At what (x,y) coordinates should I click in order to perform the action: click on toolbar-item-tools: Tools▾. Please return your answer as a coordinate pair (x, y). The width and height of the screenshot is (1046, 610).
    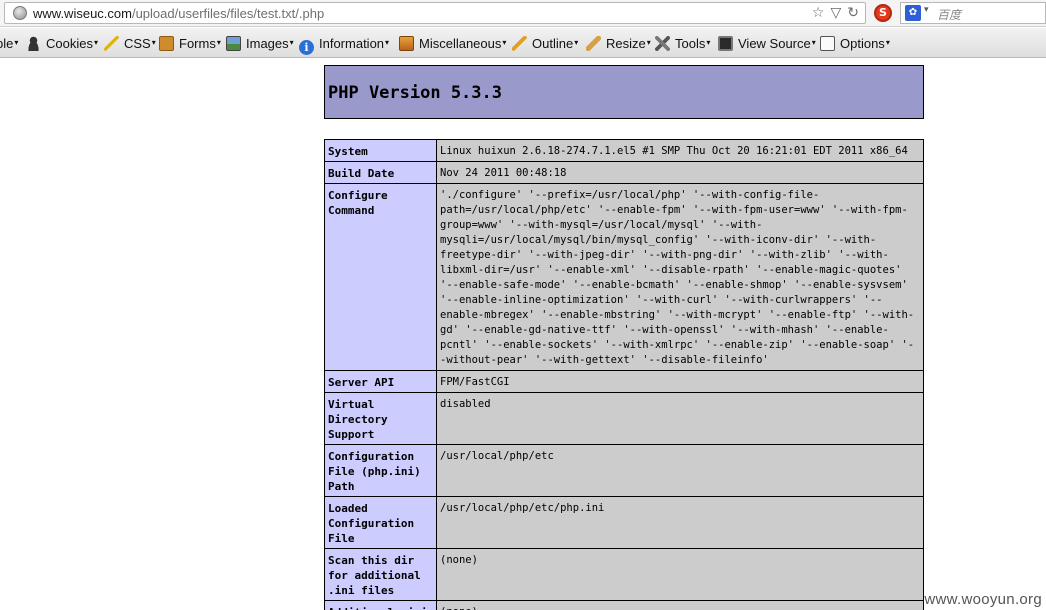
    Looking at the image, I should click on (682, 43).